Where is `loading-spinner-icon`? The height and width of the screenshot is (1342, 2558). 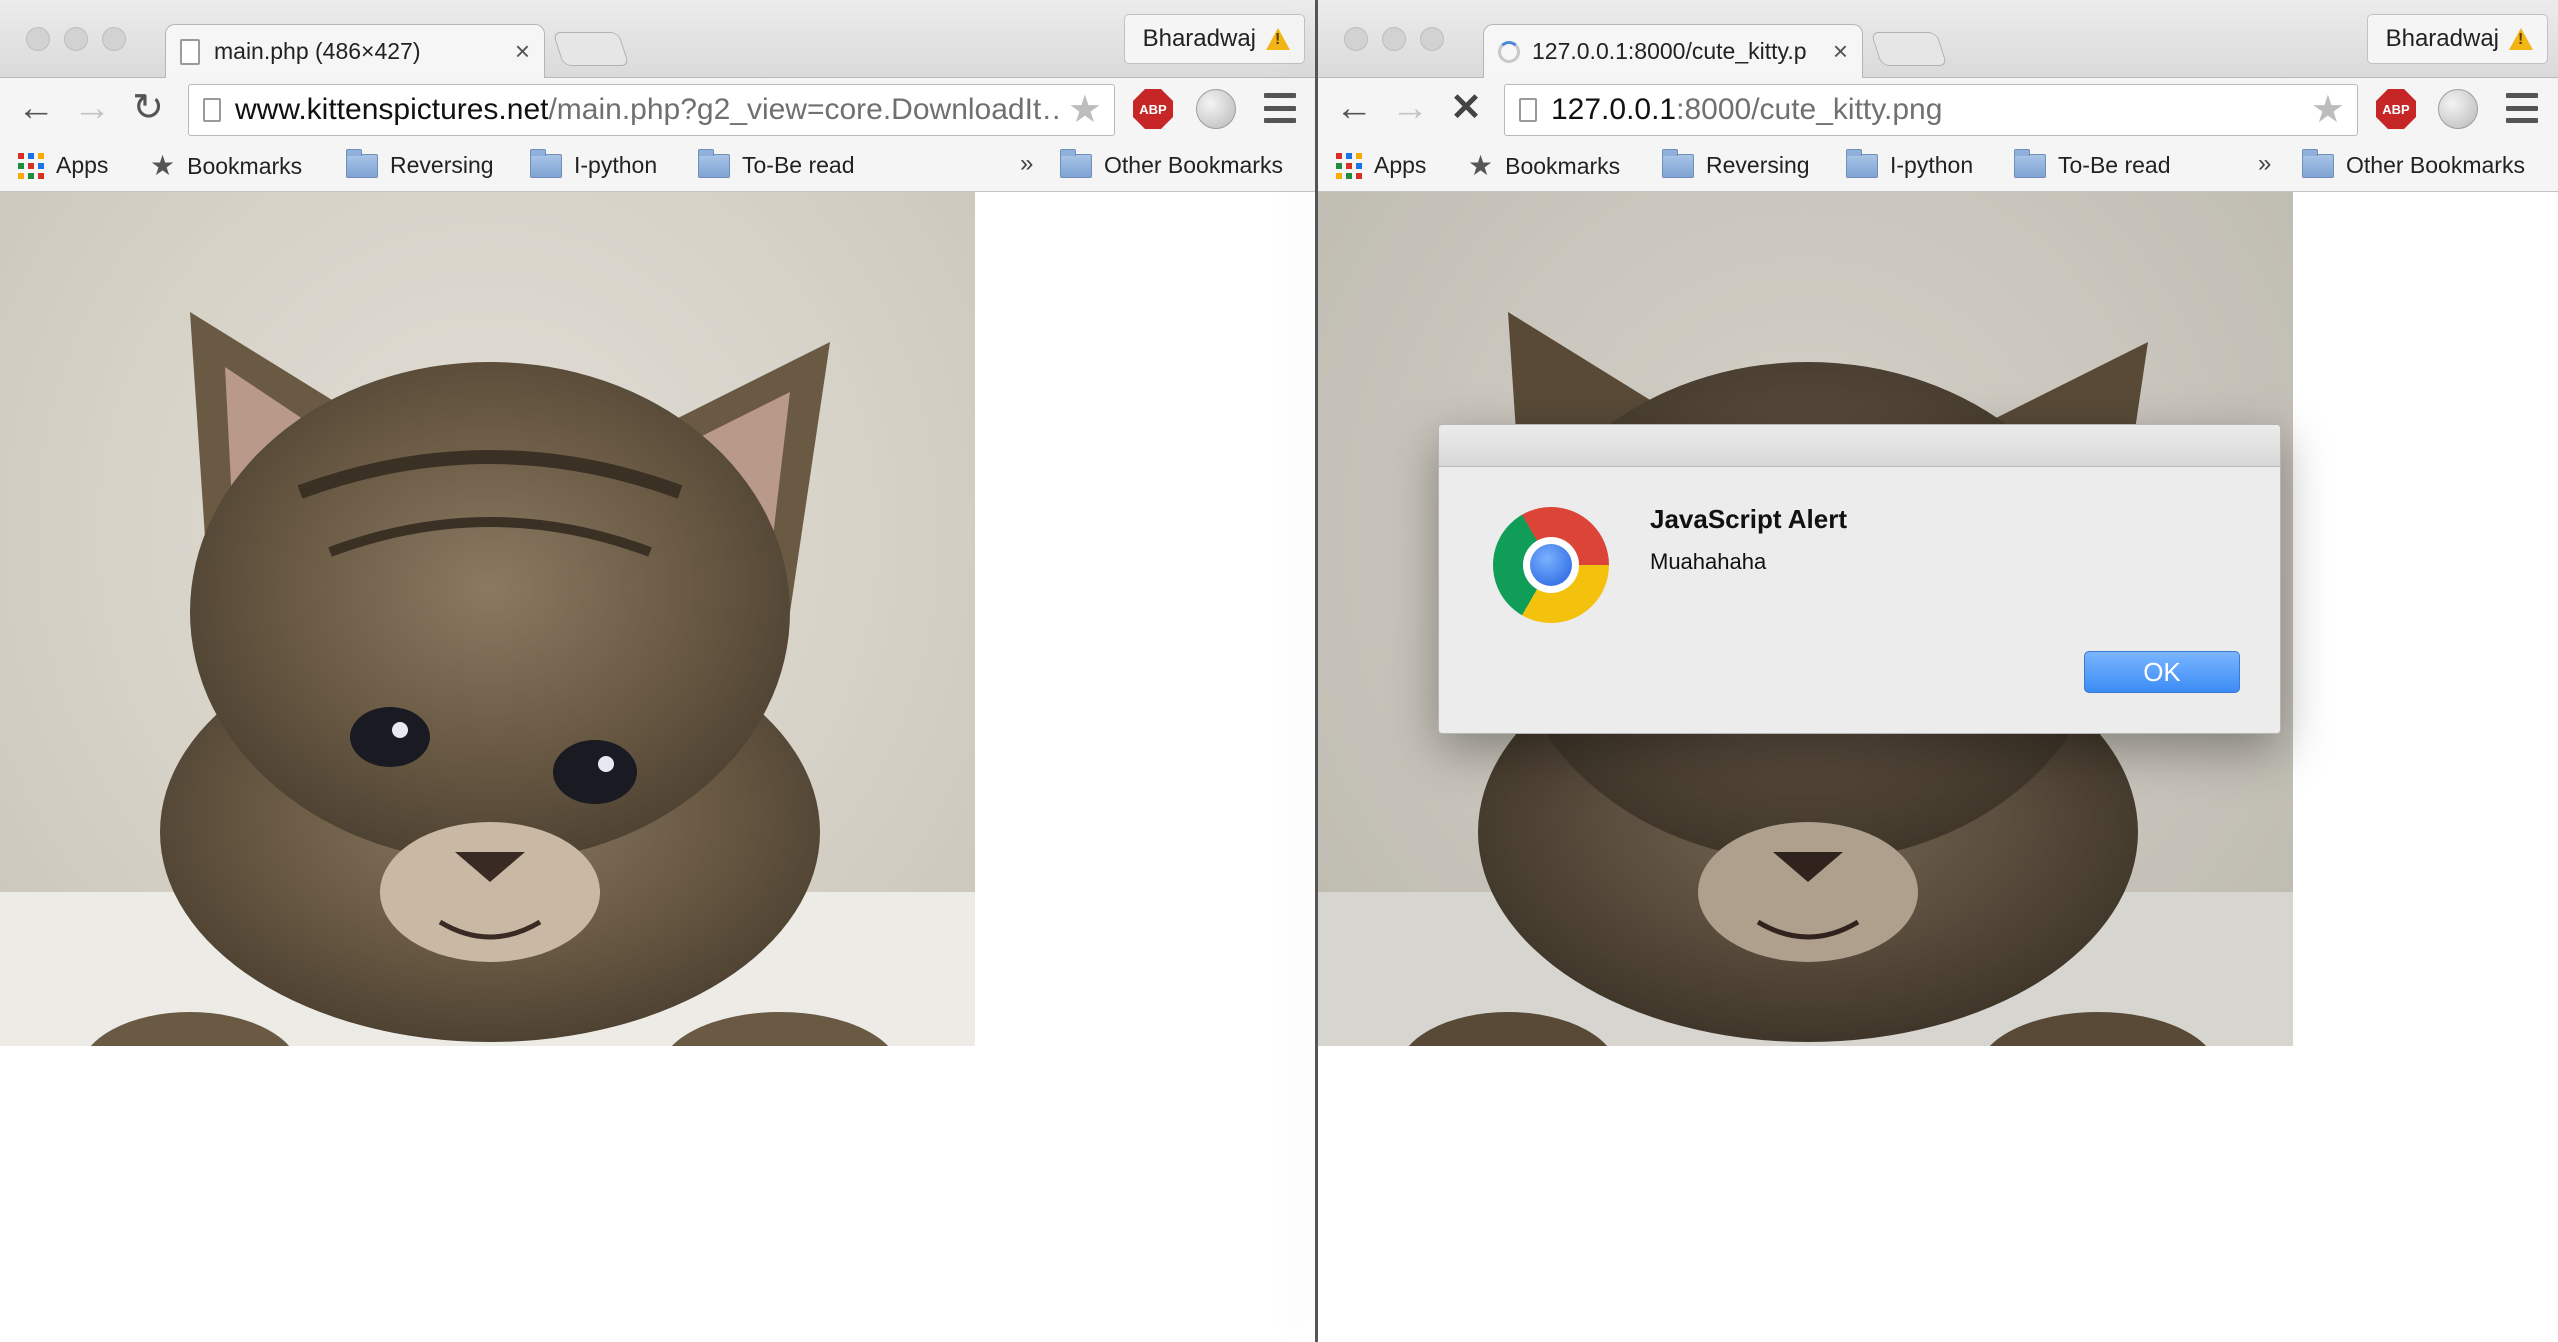 loading-spinner-icon is located at coordinates (1509, 51).